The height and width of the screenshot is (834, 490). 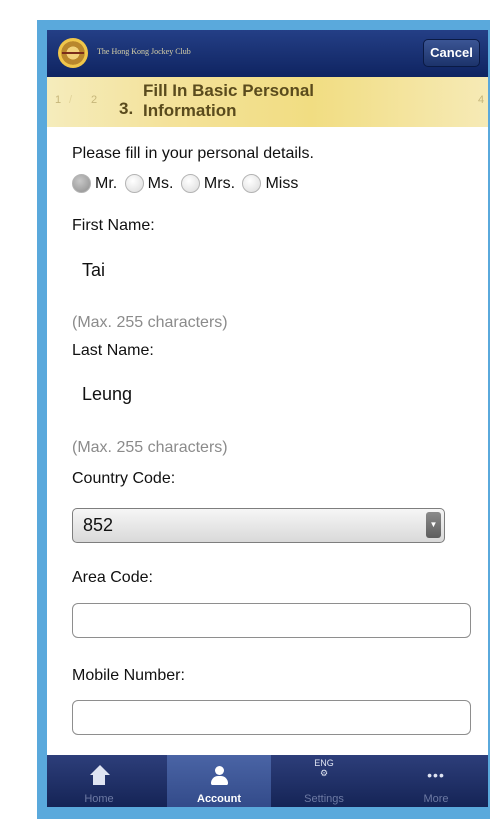 What do you see at coordinates (219, 183) in the screenshot?
I see `title-label: Mrs.` at bounding box center [219, 183].